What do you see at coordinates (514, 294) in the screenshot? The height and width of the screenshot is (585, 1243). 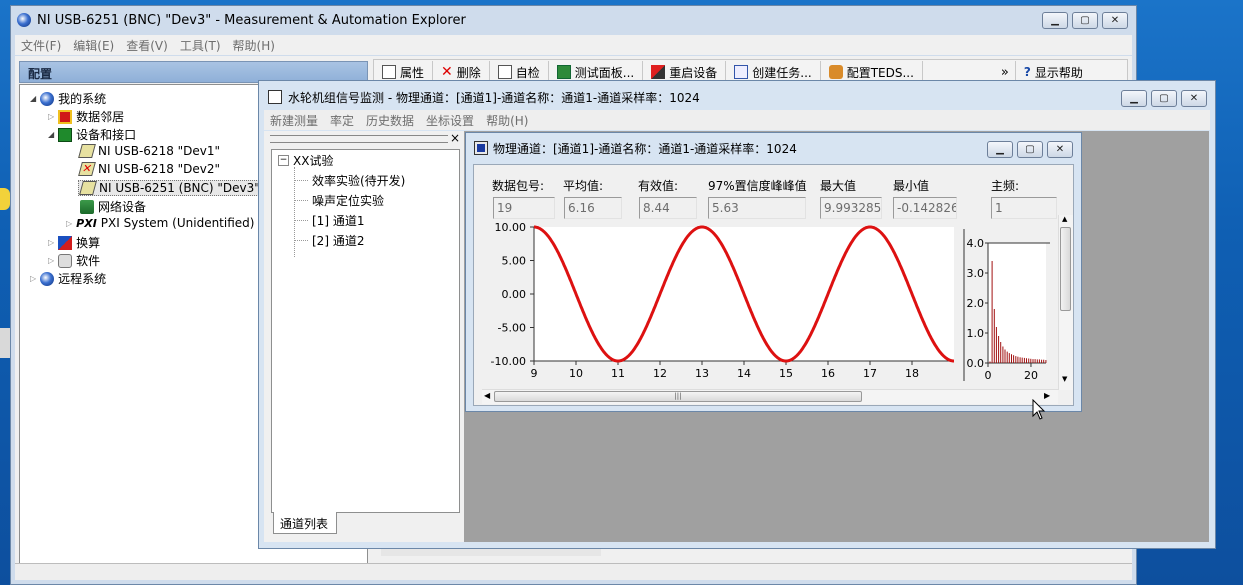 I see `y-tick-label: 0.00` at bounding box center [514, 294].